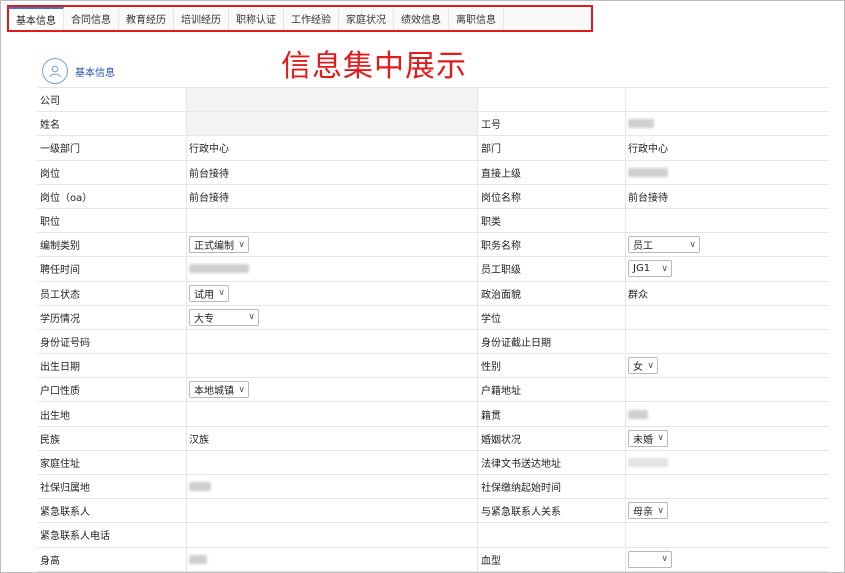 This screenshot has width=845, height=573. I want to click on field-value: 前台接待, so click(332, 196).